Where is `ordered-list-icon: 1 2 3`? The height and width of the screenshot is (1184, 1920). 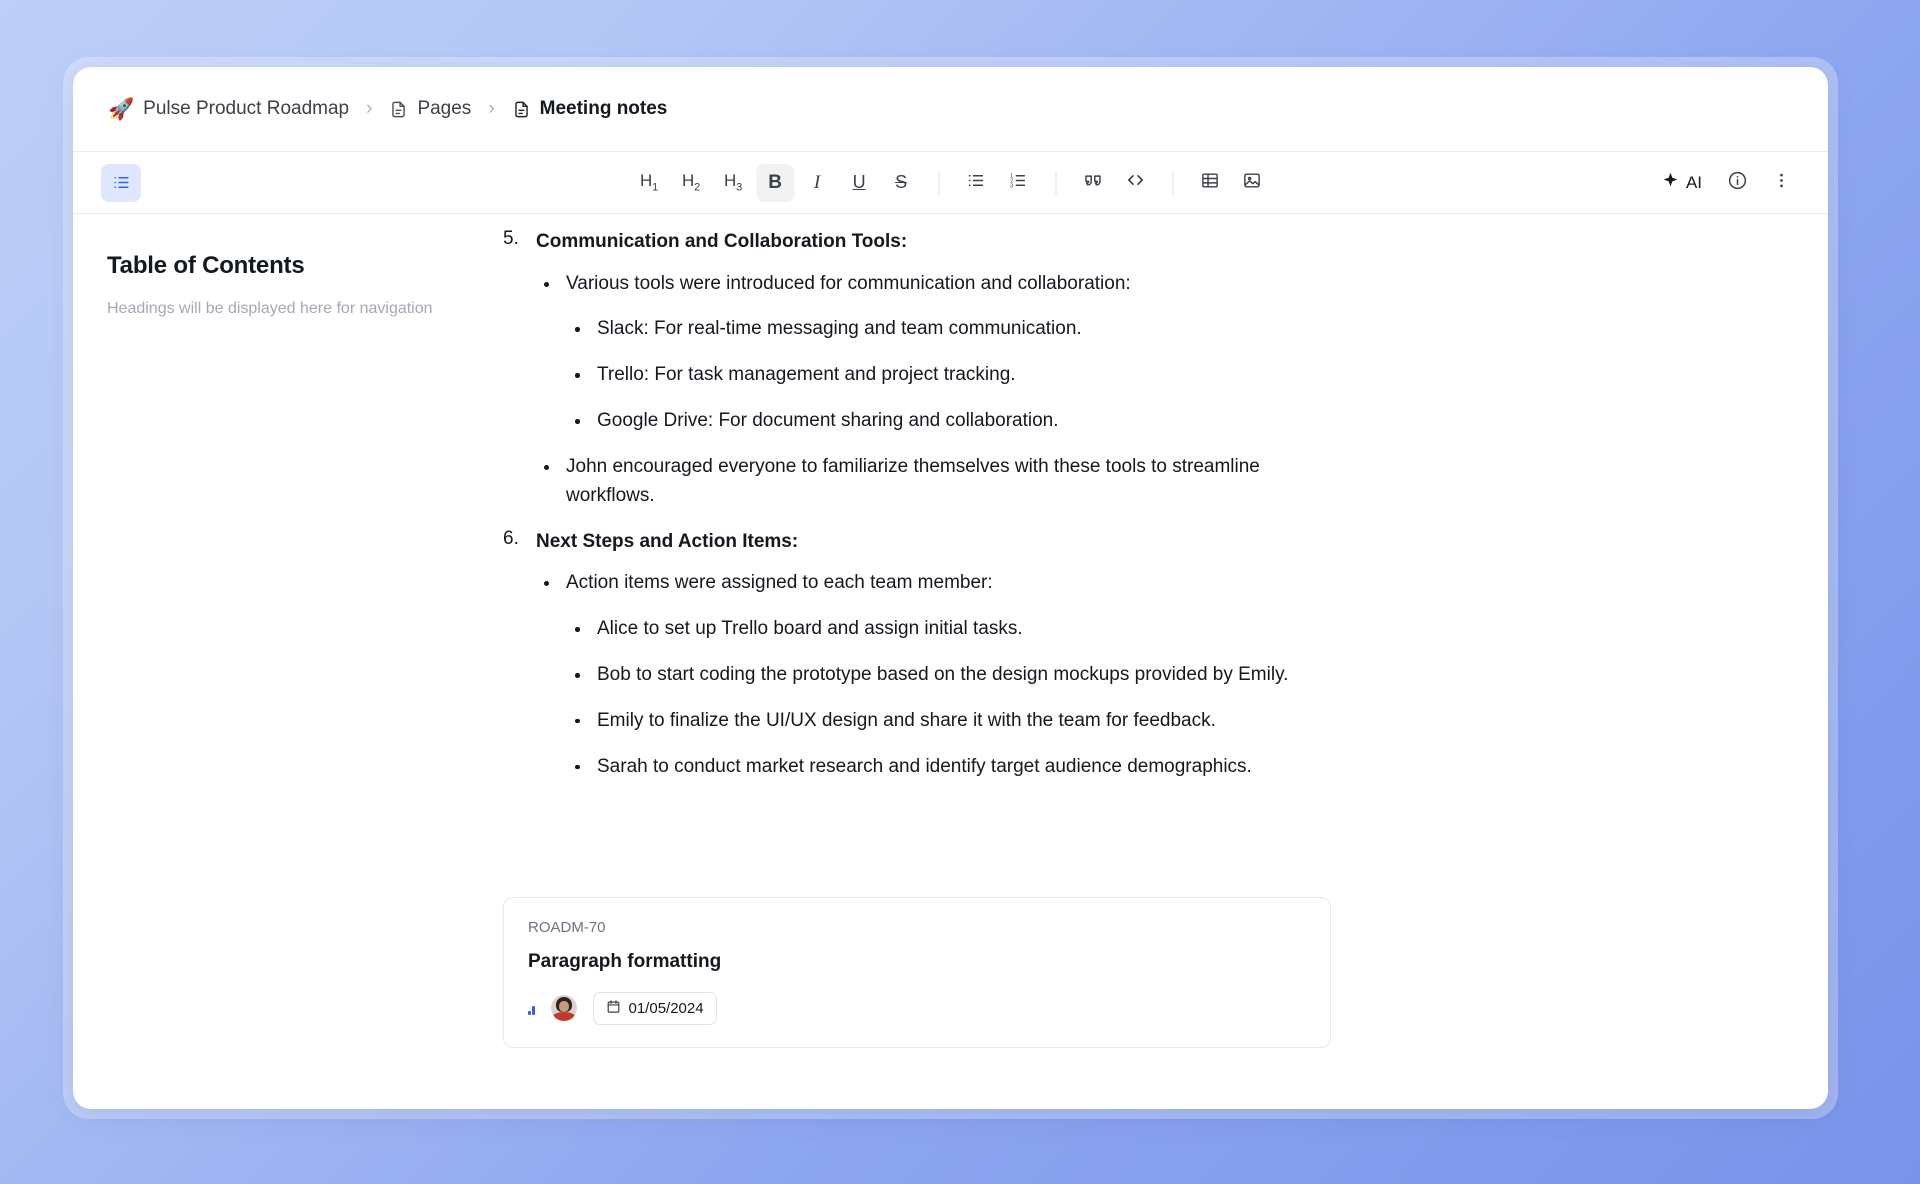
ordered-list-icon: 1 2 3 is located at coordinates (1018, 183).